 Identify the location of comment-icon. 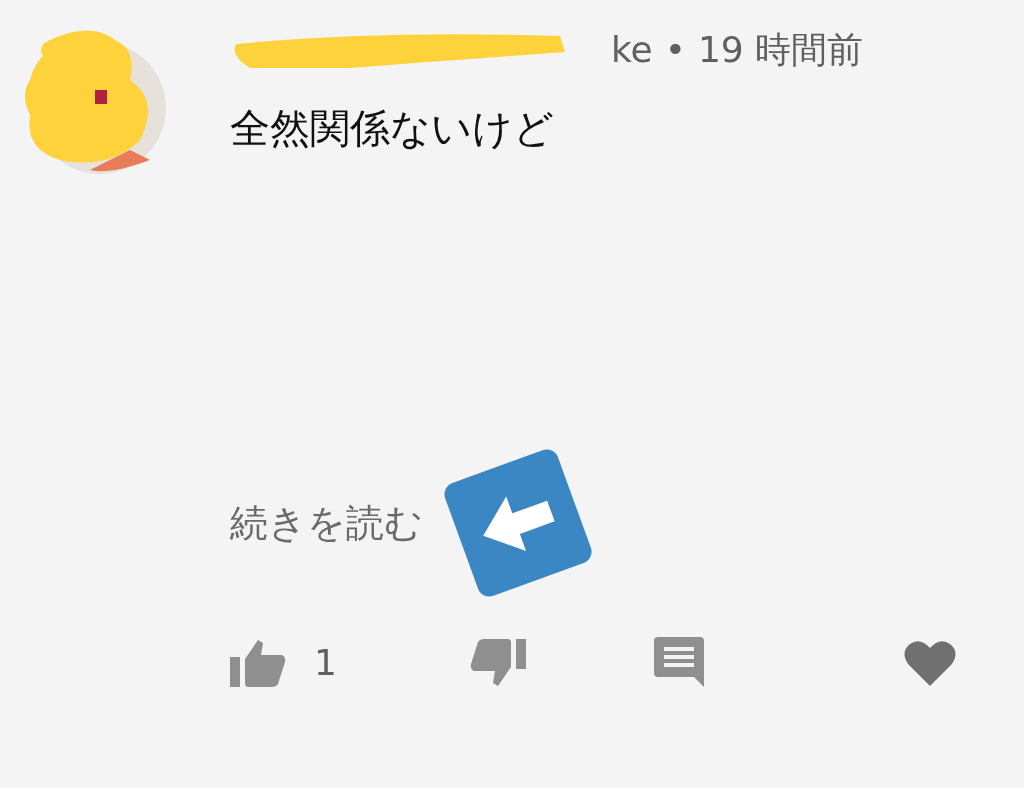
(680, 663).